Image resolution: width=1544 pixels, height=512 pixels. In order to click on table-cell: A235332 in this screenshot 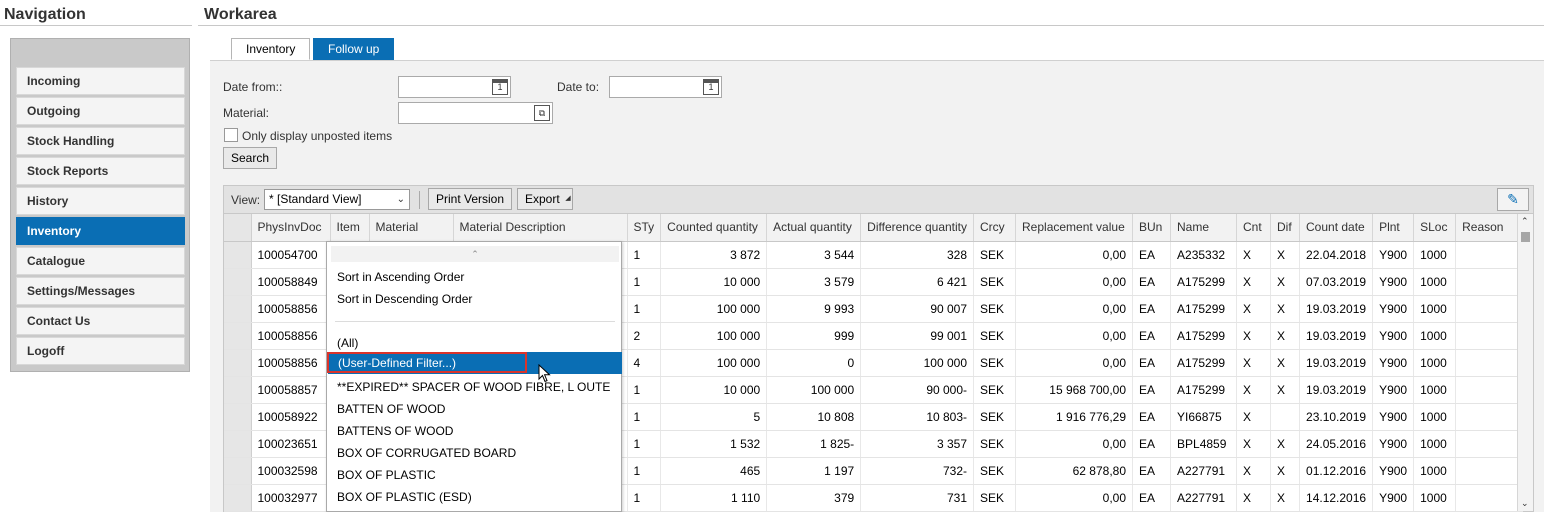, I will do `click(1204, 255)`.